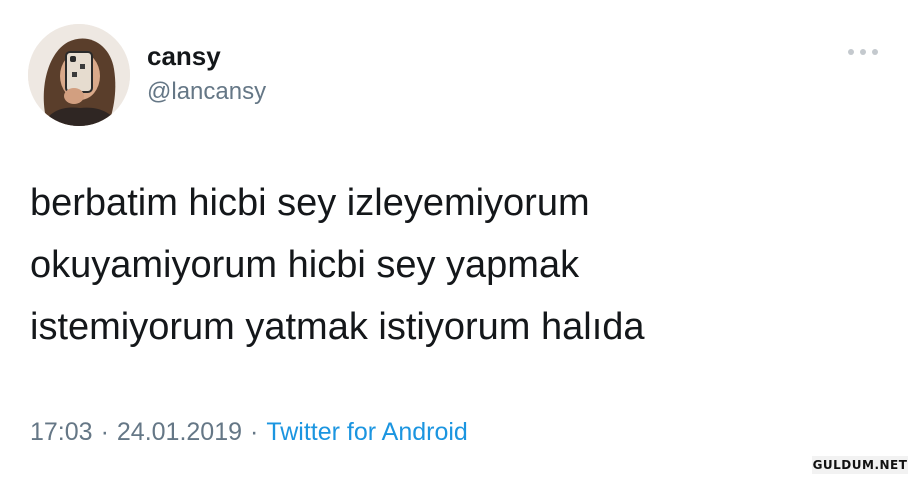  I want to click on avatar, so click(79, 75).